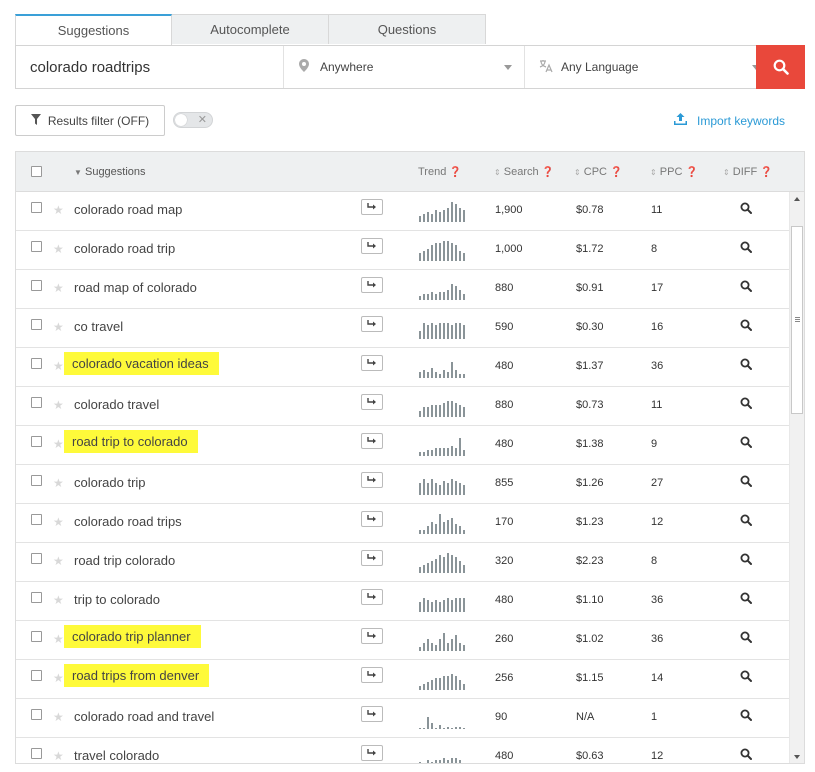 The width and height of the screenshot is (815, 772). Describe the element at coordinates (748, 172) in the screenshot. I see `col-diff: ⇕ DIFF ❓` at that location.